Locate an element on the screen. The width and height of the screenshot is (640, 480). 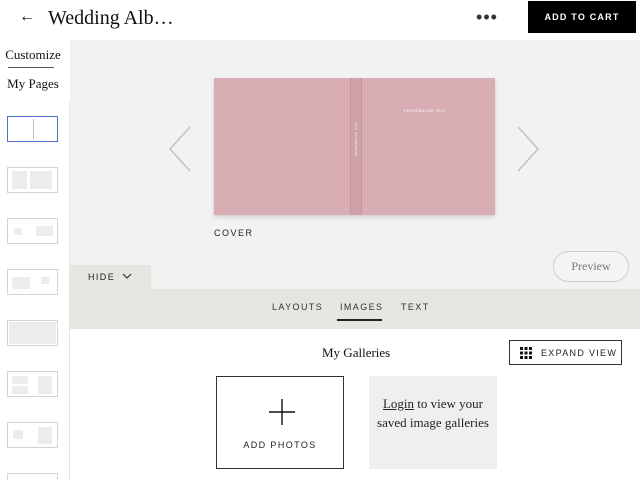
more-options-icon: ••• is located at coordinates (487, 17).